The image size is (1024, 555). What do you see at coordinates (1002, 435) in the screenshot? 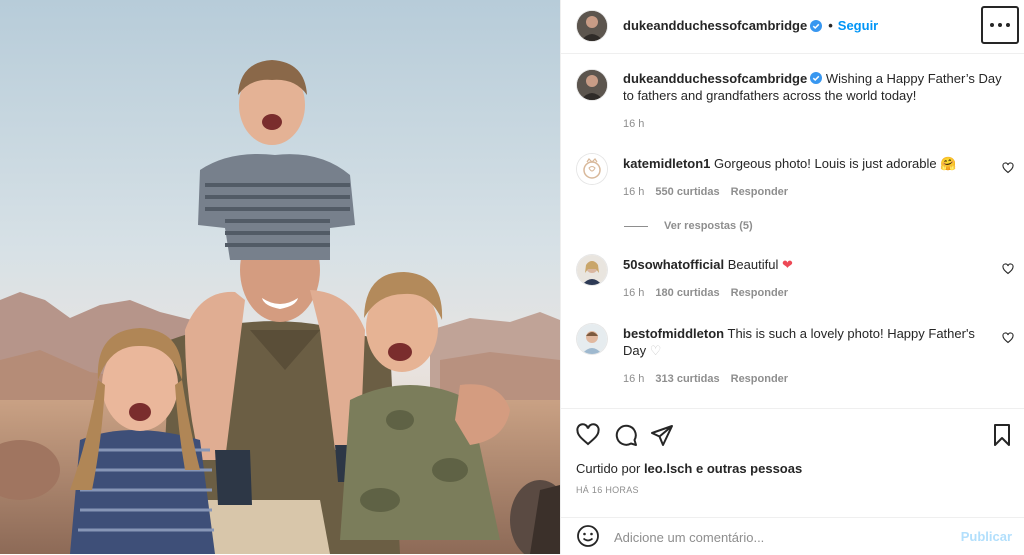
I see `bookmark-icon` at bounding box center [1002, 435].